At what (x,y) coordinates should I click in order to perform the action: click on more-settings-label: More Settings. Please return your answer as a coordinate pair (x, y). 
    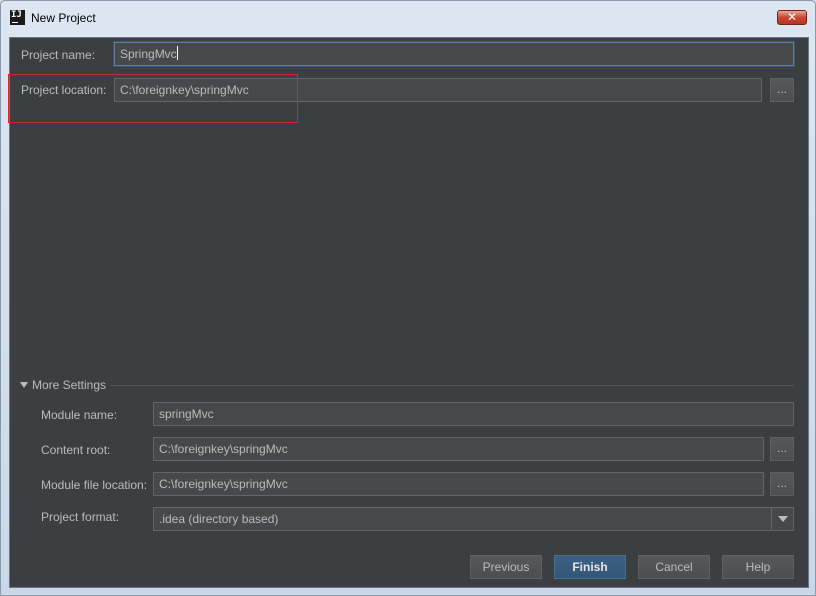
    Looking at the image, I should click on (69, 385).